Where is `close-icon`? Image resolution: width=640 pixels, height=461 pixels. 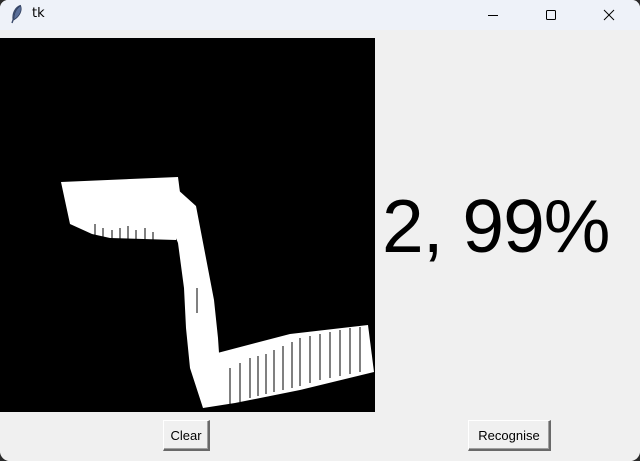
close-icon is located at coordinates (609, 15).